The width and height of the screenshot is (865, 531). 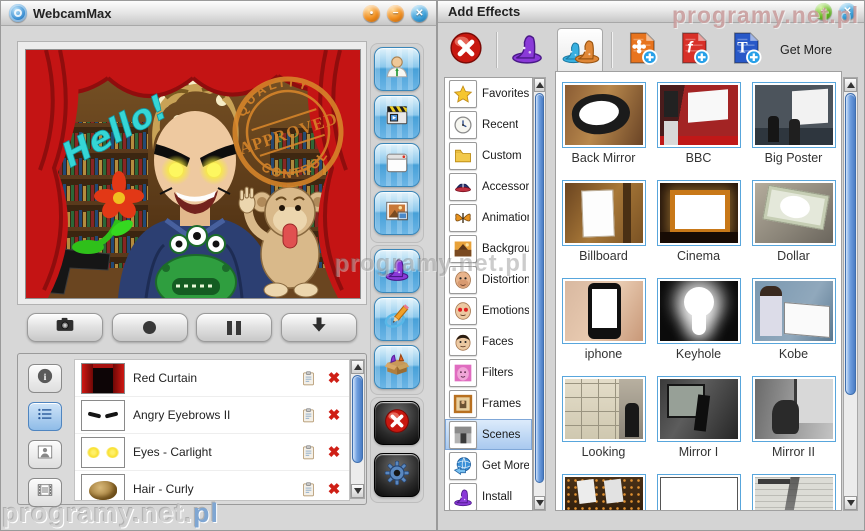 What do you see at coordinates (694, 50) in the screenshot?
I see `add-flash-button: f` at bounding box center [694, 50].